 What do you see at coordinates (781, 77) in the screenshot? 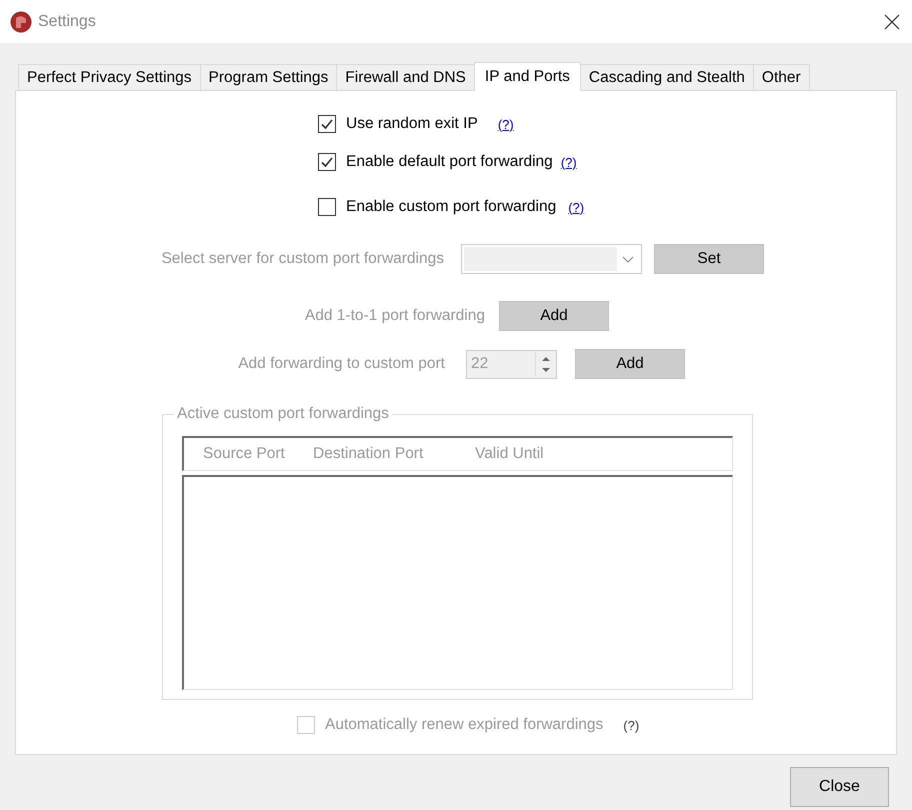
I see `tab: Other` at bounding box center [781, 77].